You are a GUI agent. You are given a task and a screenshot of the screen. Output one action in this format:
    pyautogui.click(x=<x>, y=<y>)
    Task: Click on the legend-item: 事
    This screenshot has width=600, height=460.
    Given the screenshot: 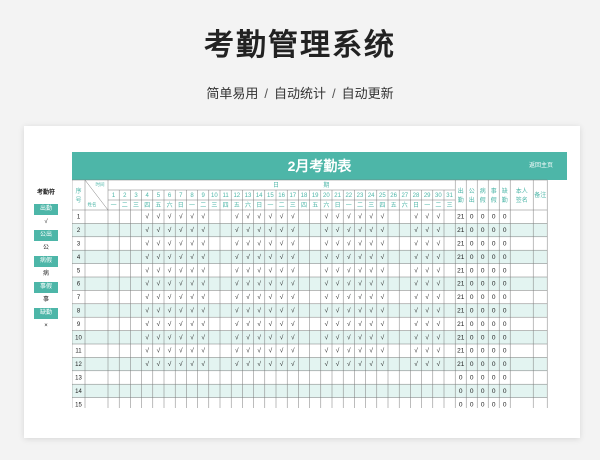 What is the action you would take?
    pyautogui.click(x=46, y=300)
    